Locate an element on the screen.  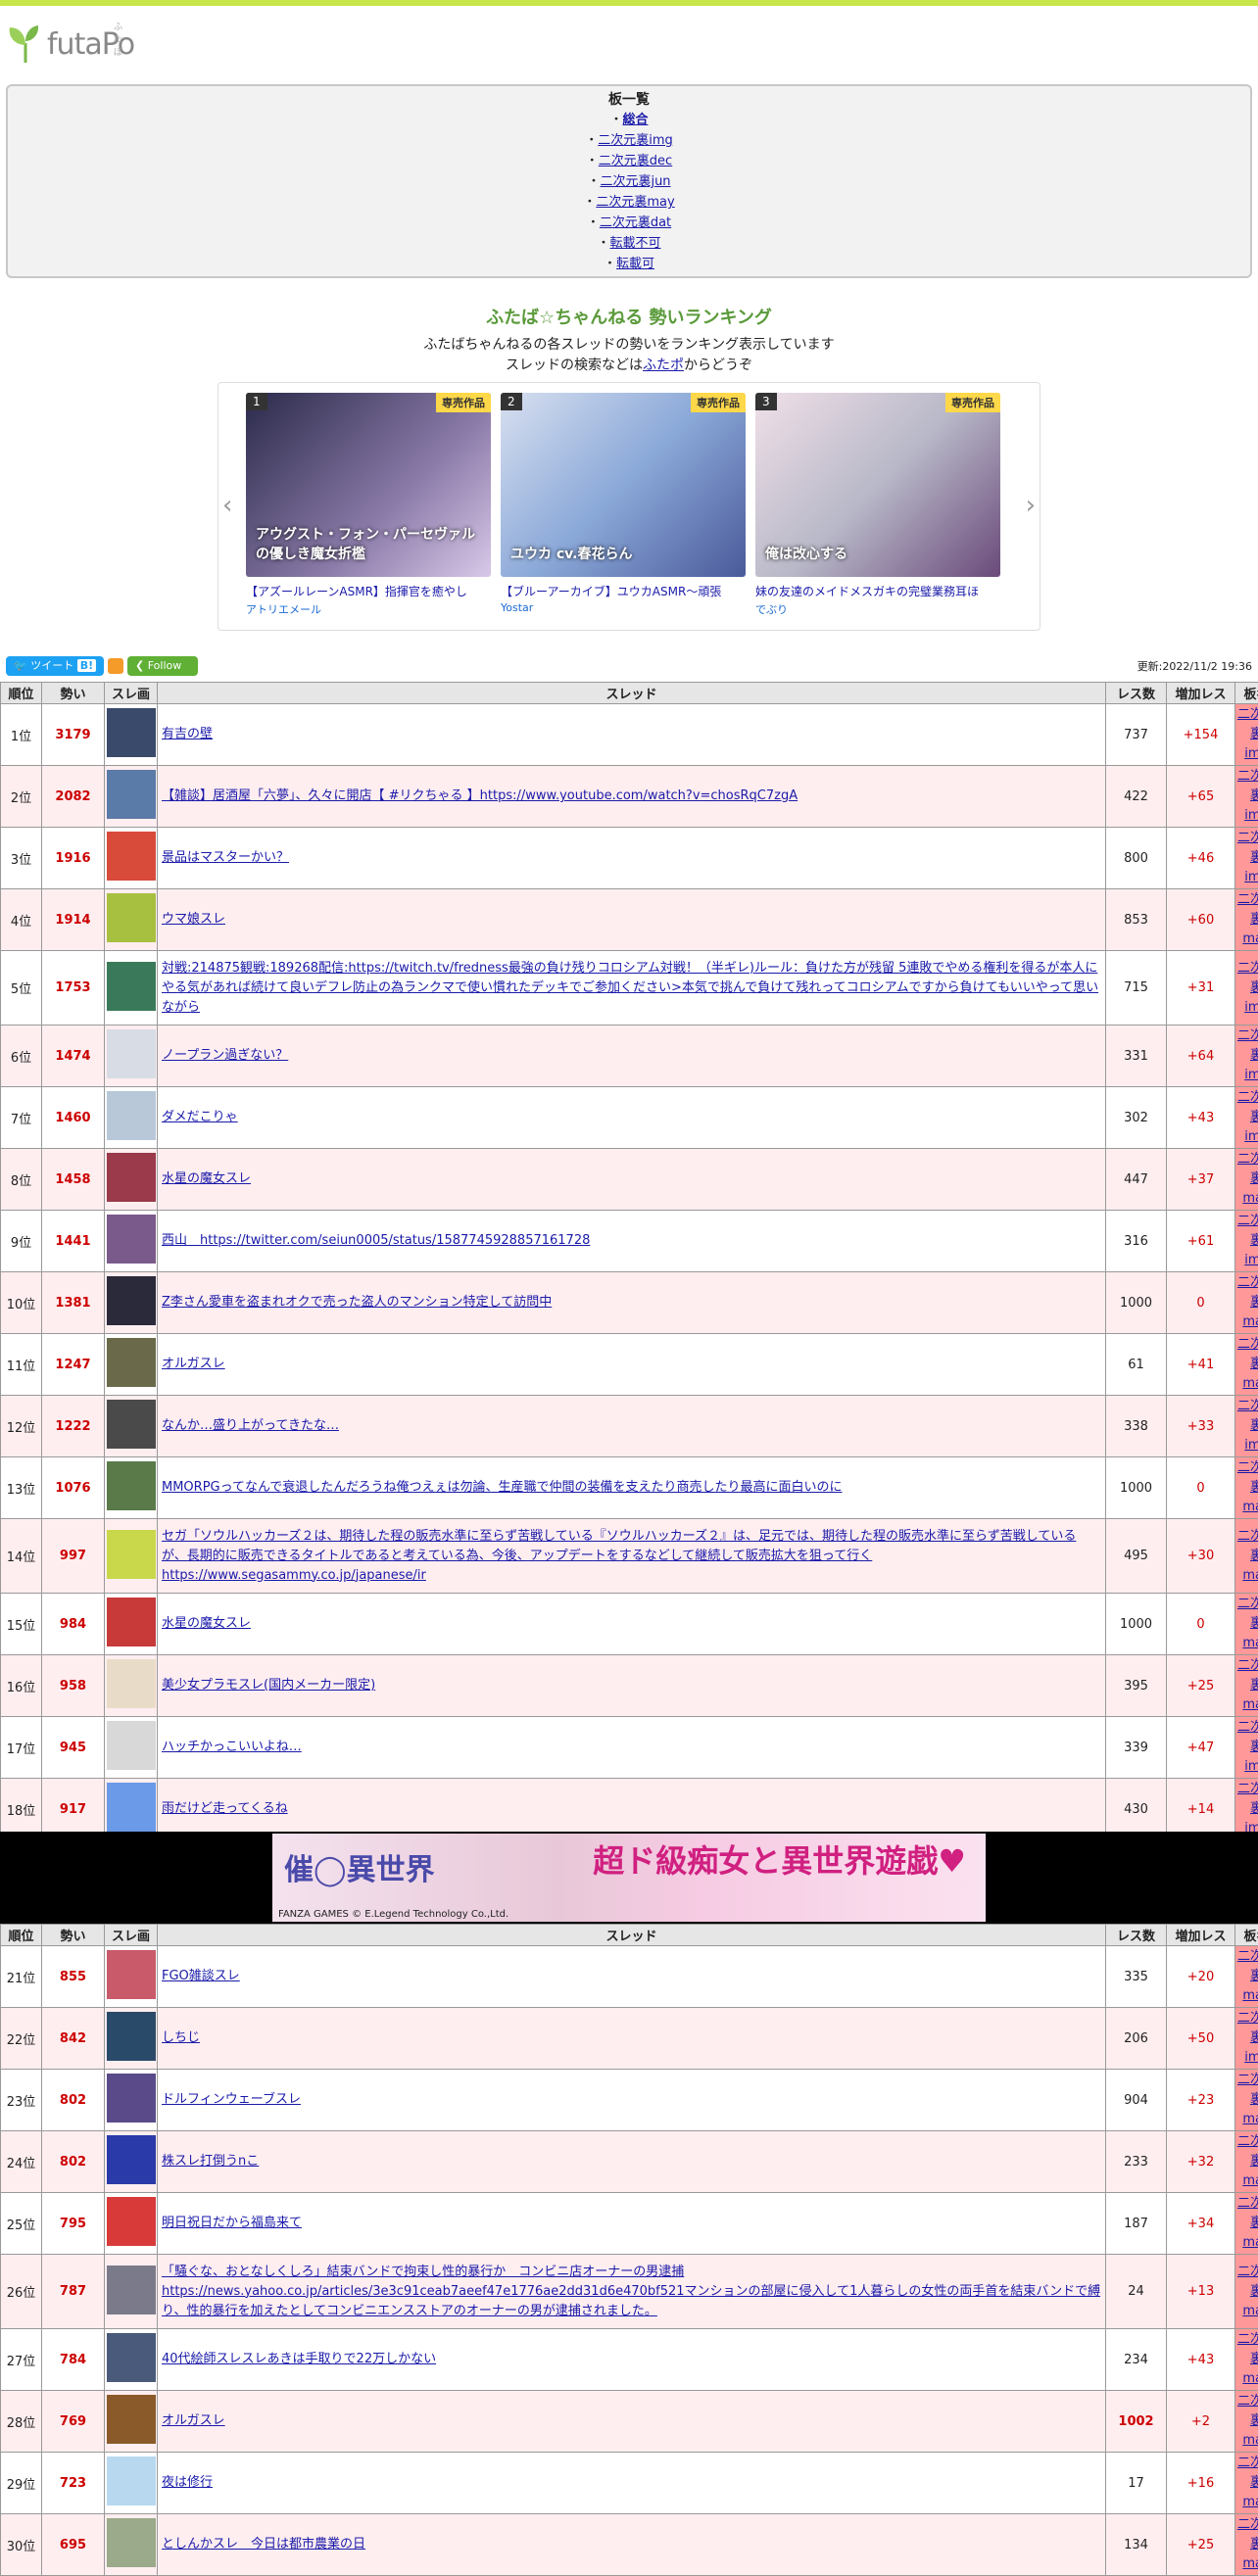
thread-link: ダメだこりゃ is located at coordinates (200, 1117).